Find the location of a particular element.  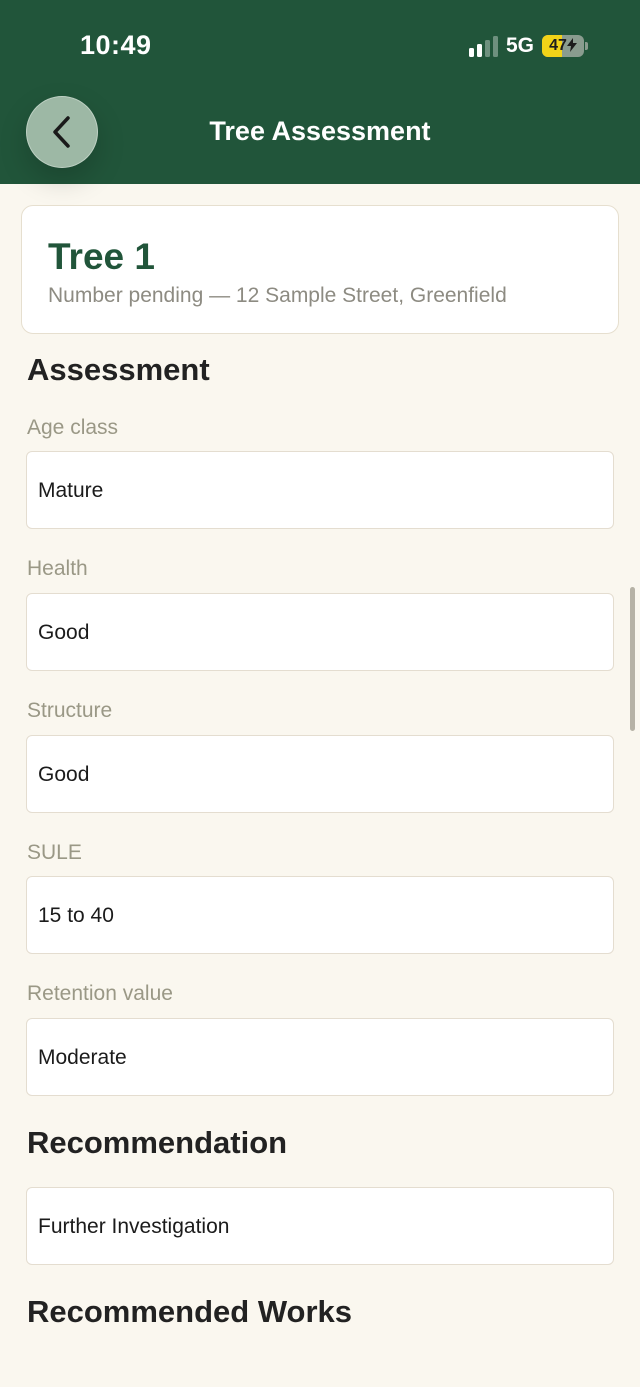

sule-field: 15 to 40 is located at coordinates (320, 915).